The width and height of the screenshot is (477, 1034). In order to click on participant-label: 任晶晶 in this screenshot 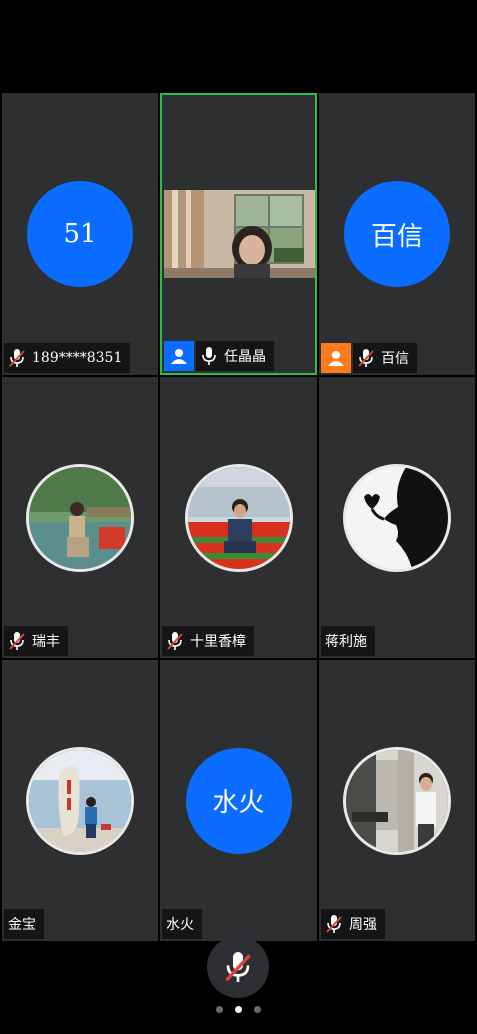, I will do `click(235, 356)`.